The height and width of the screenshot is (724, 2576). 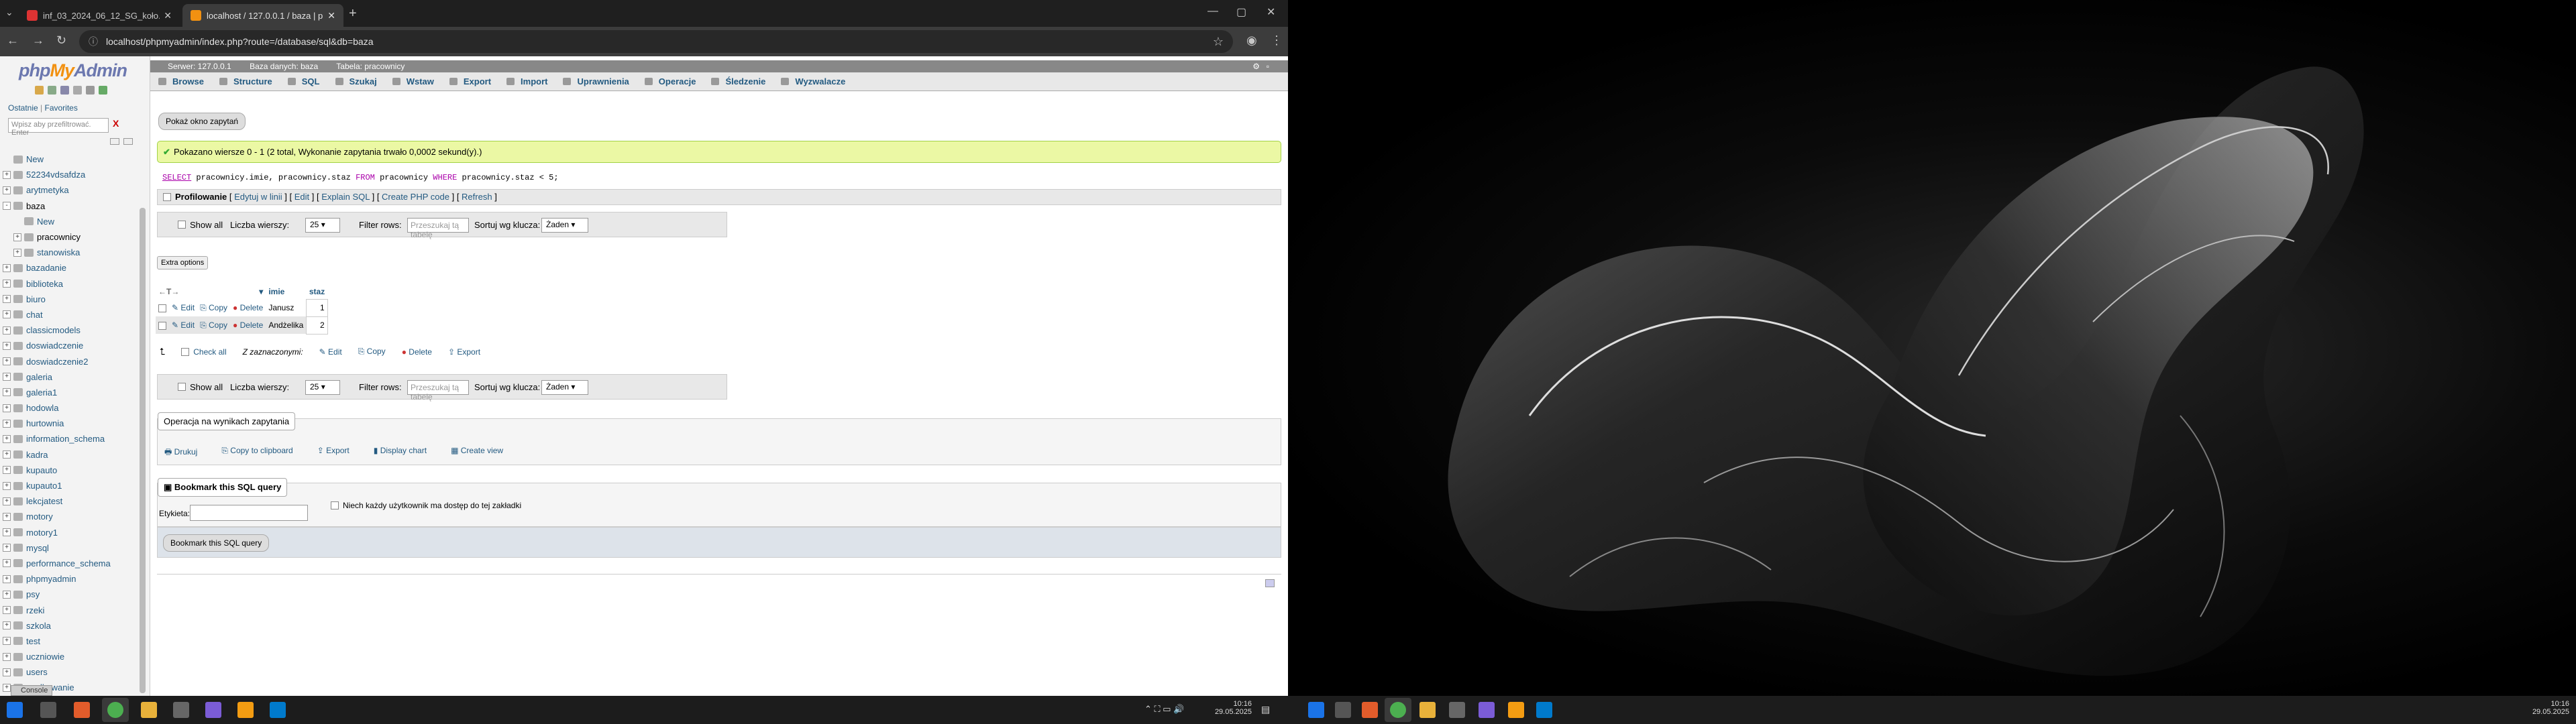 I want to click on docs-icon, so click(x=77, y=90).